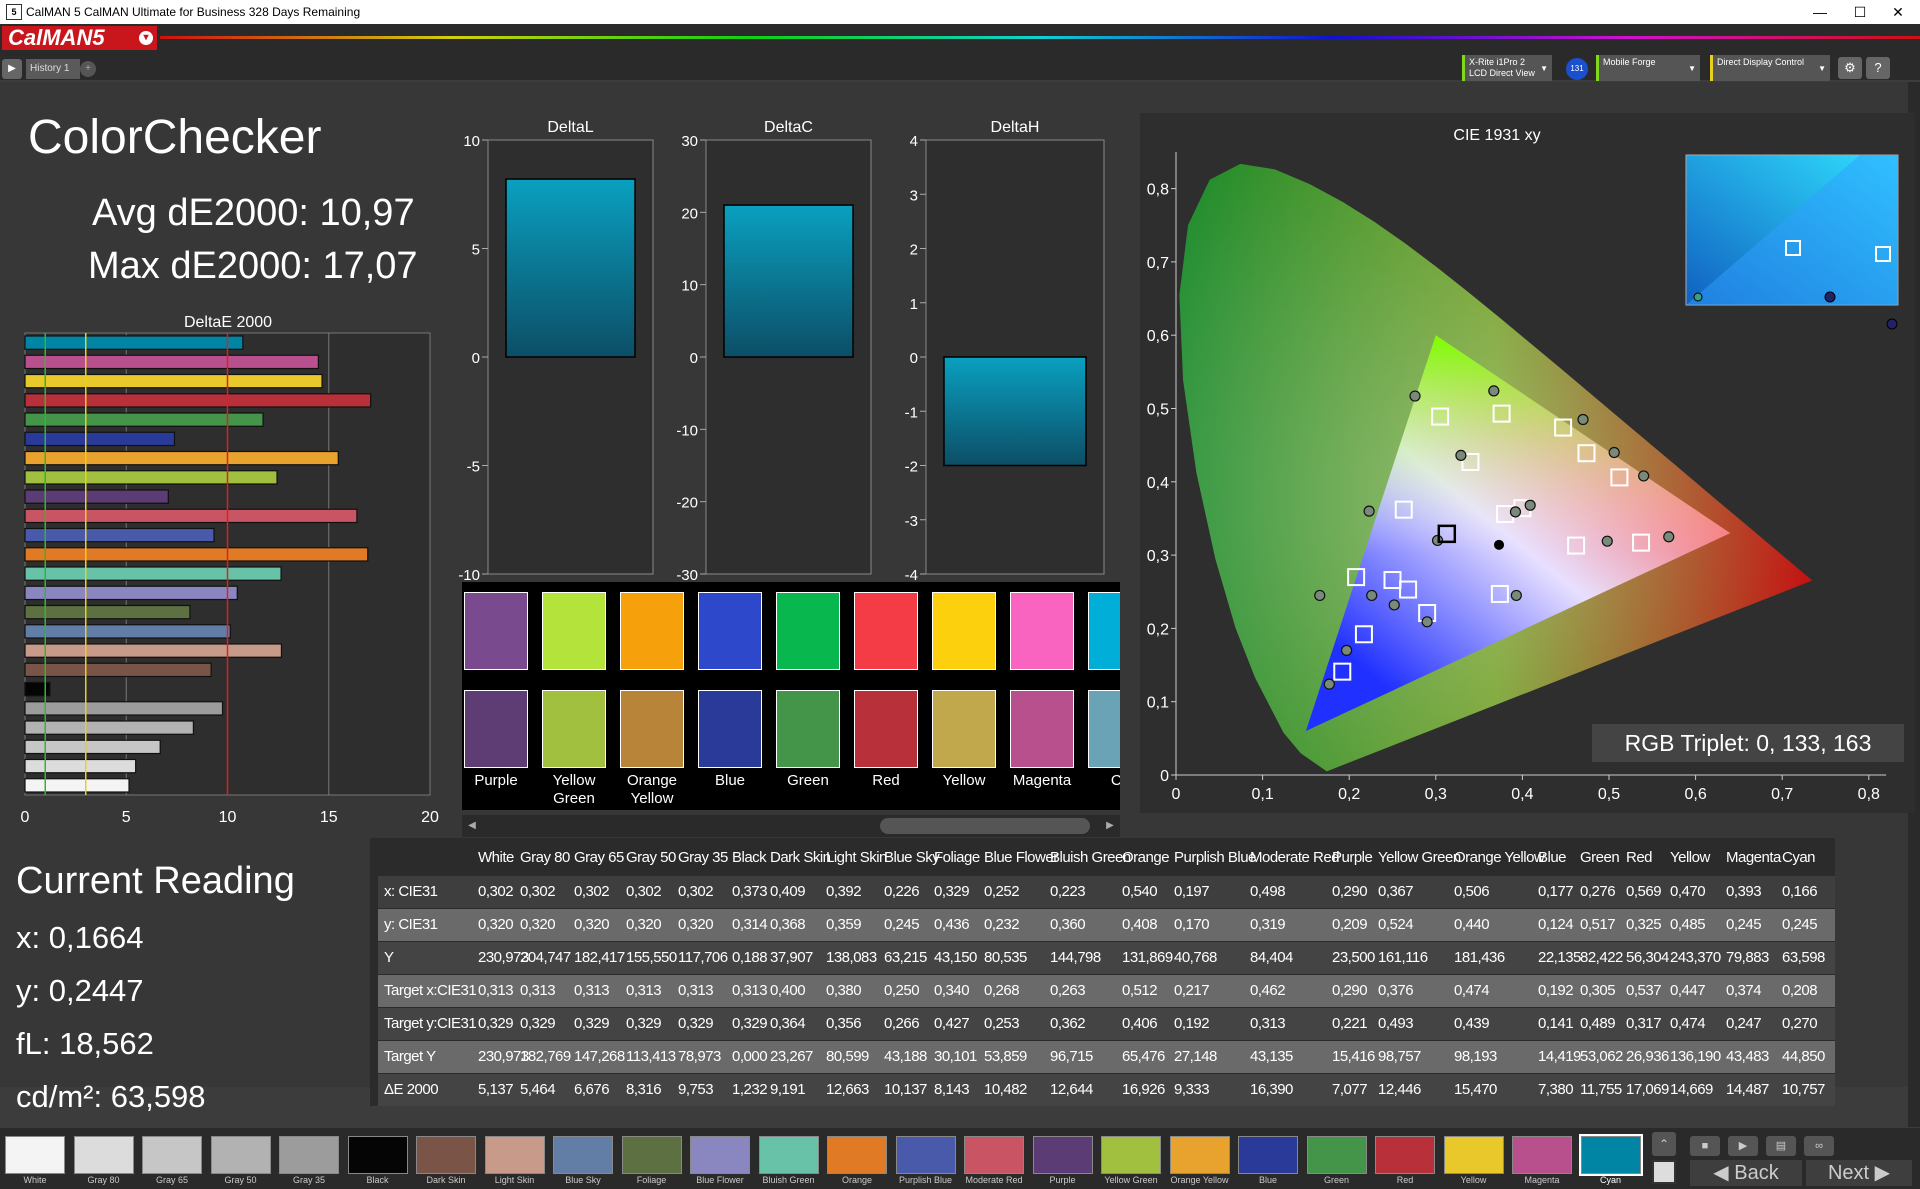 The width and height of the screenshot is (1920, 1189). What do you see at coordinates (651, 1155) in the screenshot?
I see `patch-foliage` at bounding box center [651, 1155].